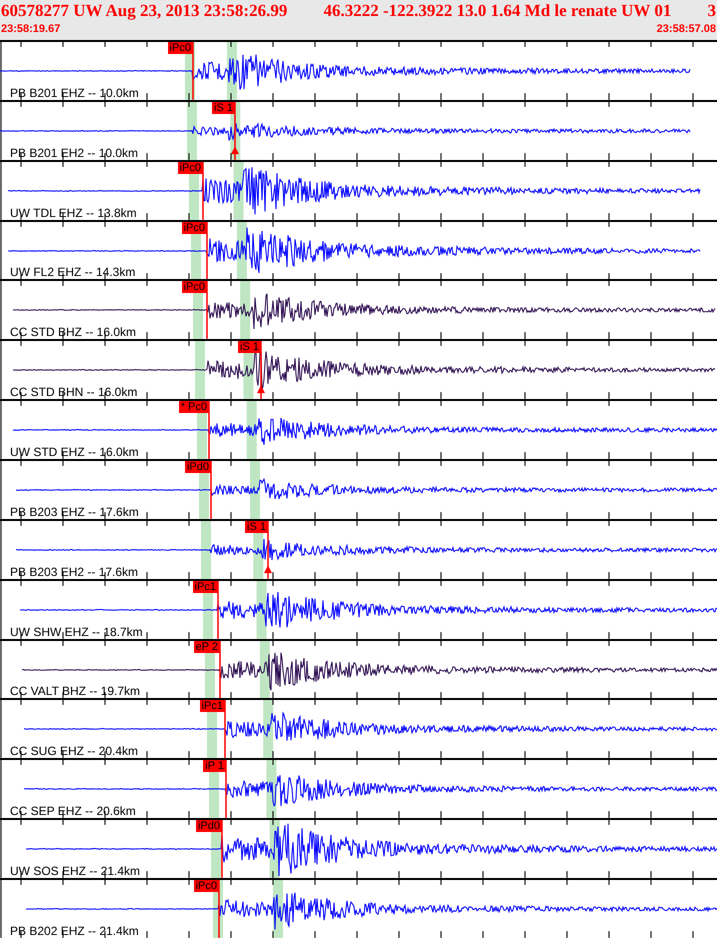 The width and height of the screenshot is (717, 938). Describe the element at coordinates (214, 766) in the screenshot. I see `pick-label: iP 1` at that location.